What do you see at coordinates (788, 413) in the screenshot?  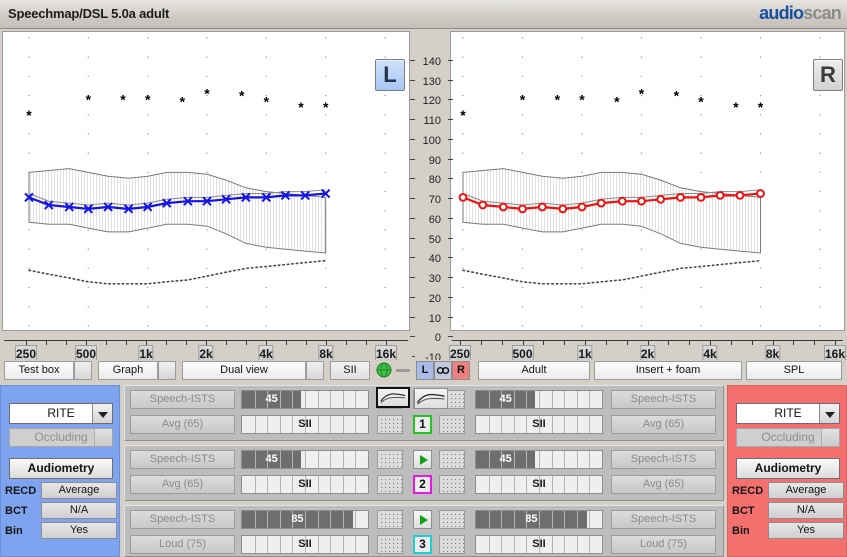 I see `right-device-select: RITE` at bounding box center [788, 413].